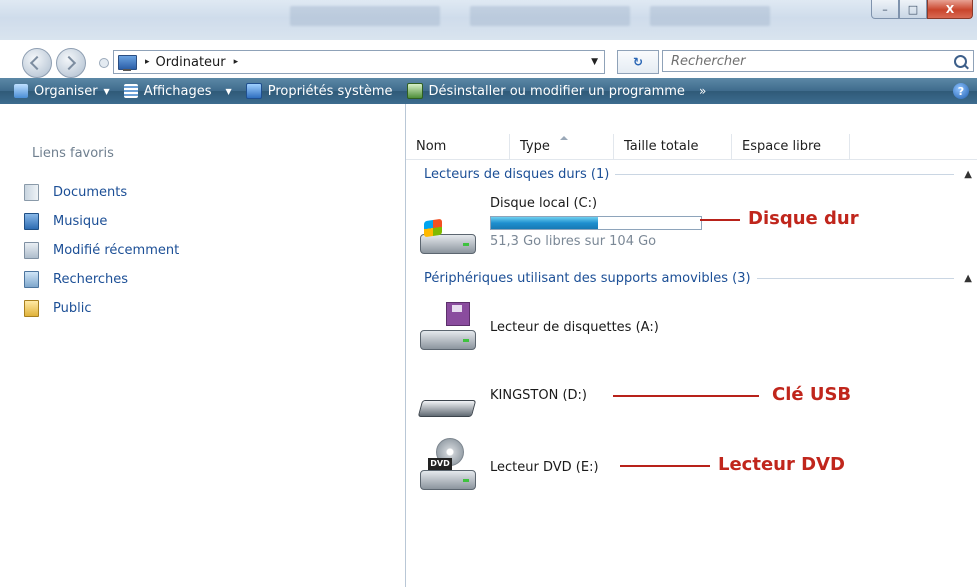 The width and height of the screenshot is (977, 587). I want to click on column-header-name: Nom, so click(458, 146).